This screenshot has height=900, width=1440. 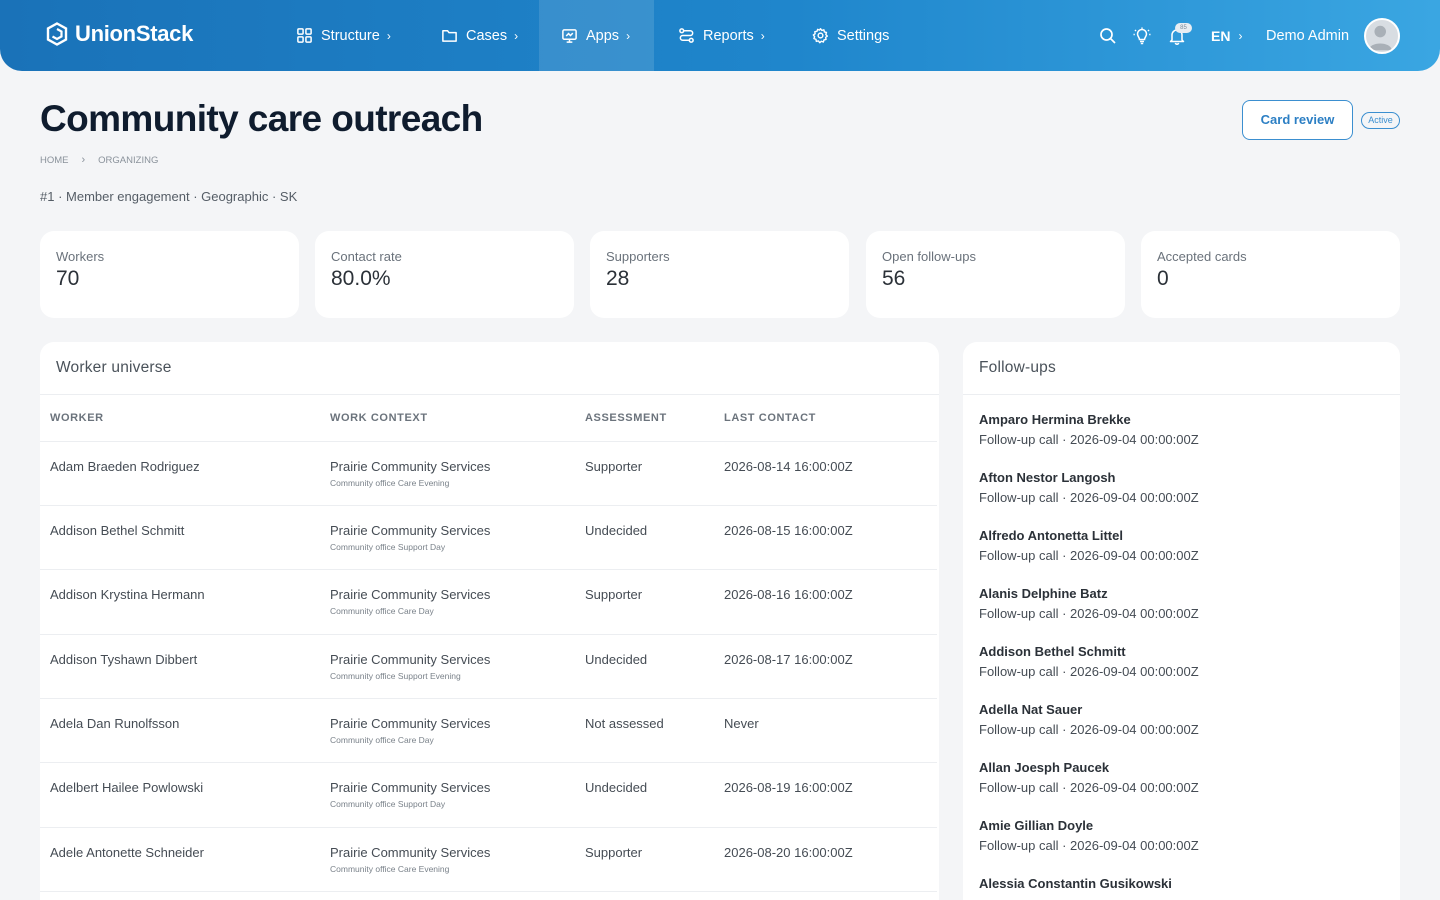 I want to click on card-review-button: Card review, so click(x=1297, y=120).